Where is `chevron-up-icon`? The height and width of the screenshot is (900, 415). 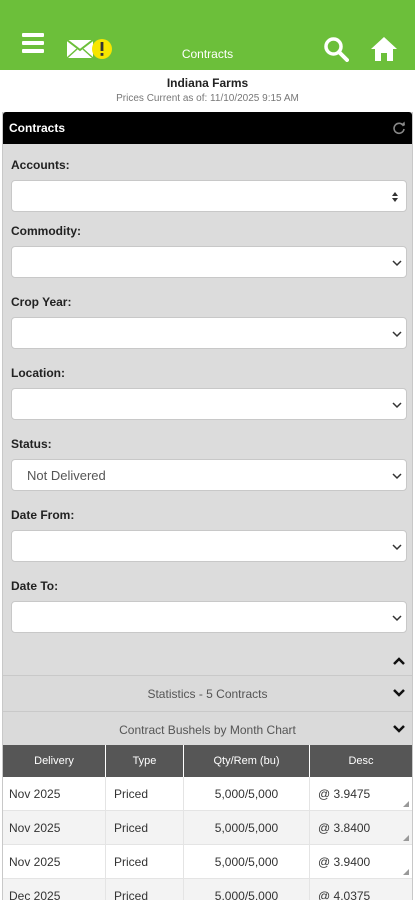 chevron-up-icon is located at coordinates (399, 661).